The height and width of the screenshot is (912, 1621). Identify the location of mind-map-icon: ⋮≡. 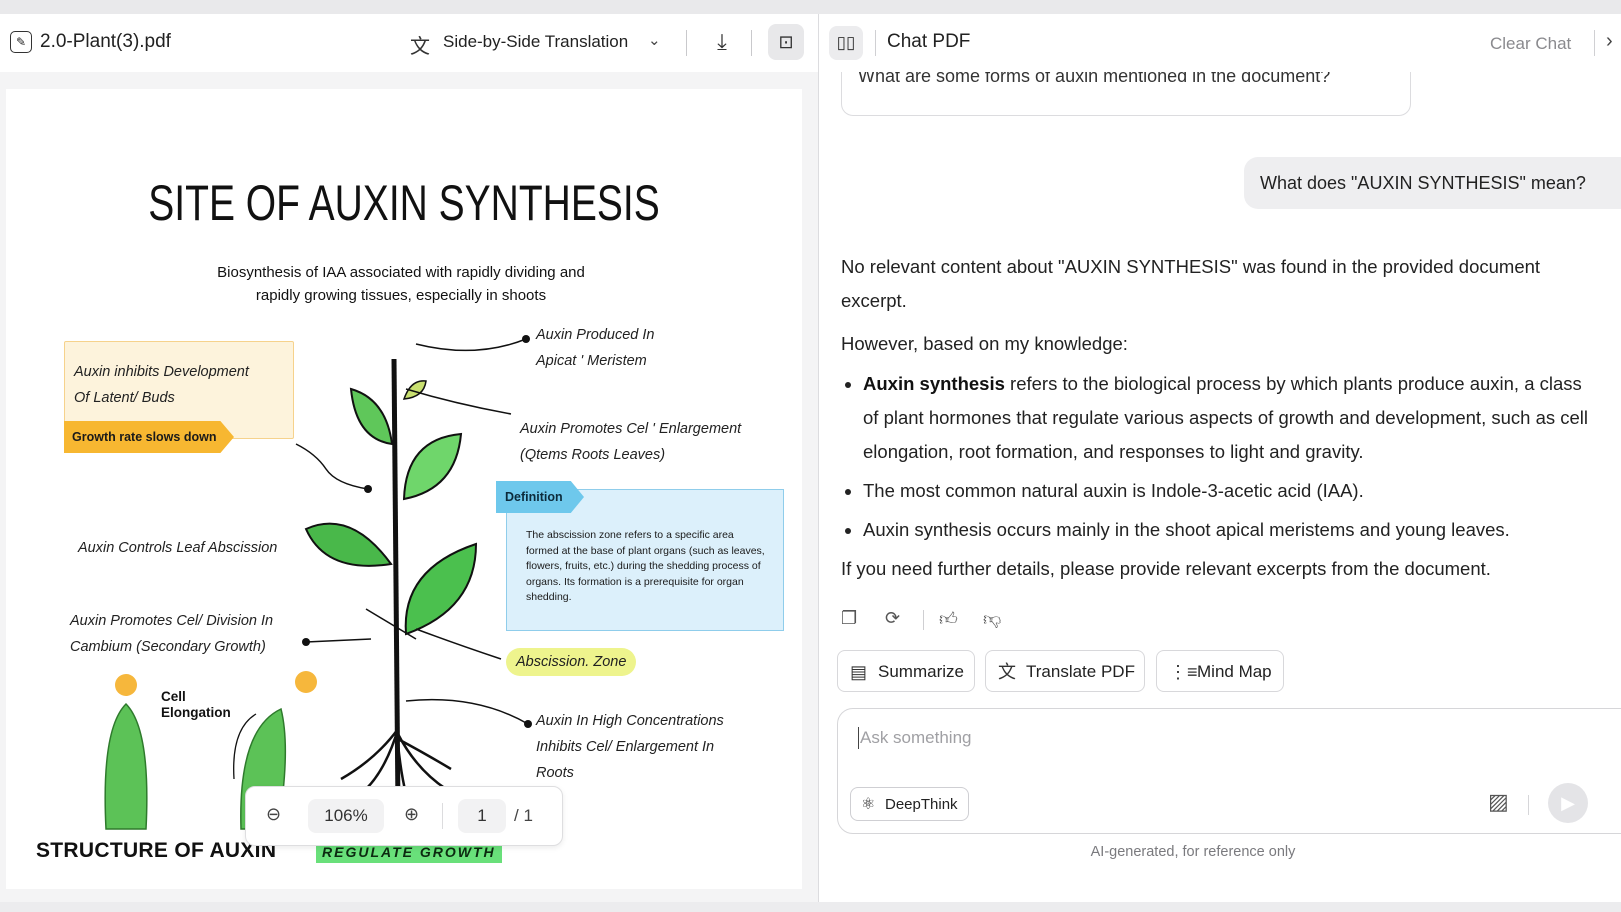
(1183, 672).